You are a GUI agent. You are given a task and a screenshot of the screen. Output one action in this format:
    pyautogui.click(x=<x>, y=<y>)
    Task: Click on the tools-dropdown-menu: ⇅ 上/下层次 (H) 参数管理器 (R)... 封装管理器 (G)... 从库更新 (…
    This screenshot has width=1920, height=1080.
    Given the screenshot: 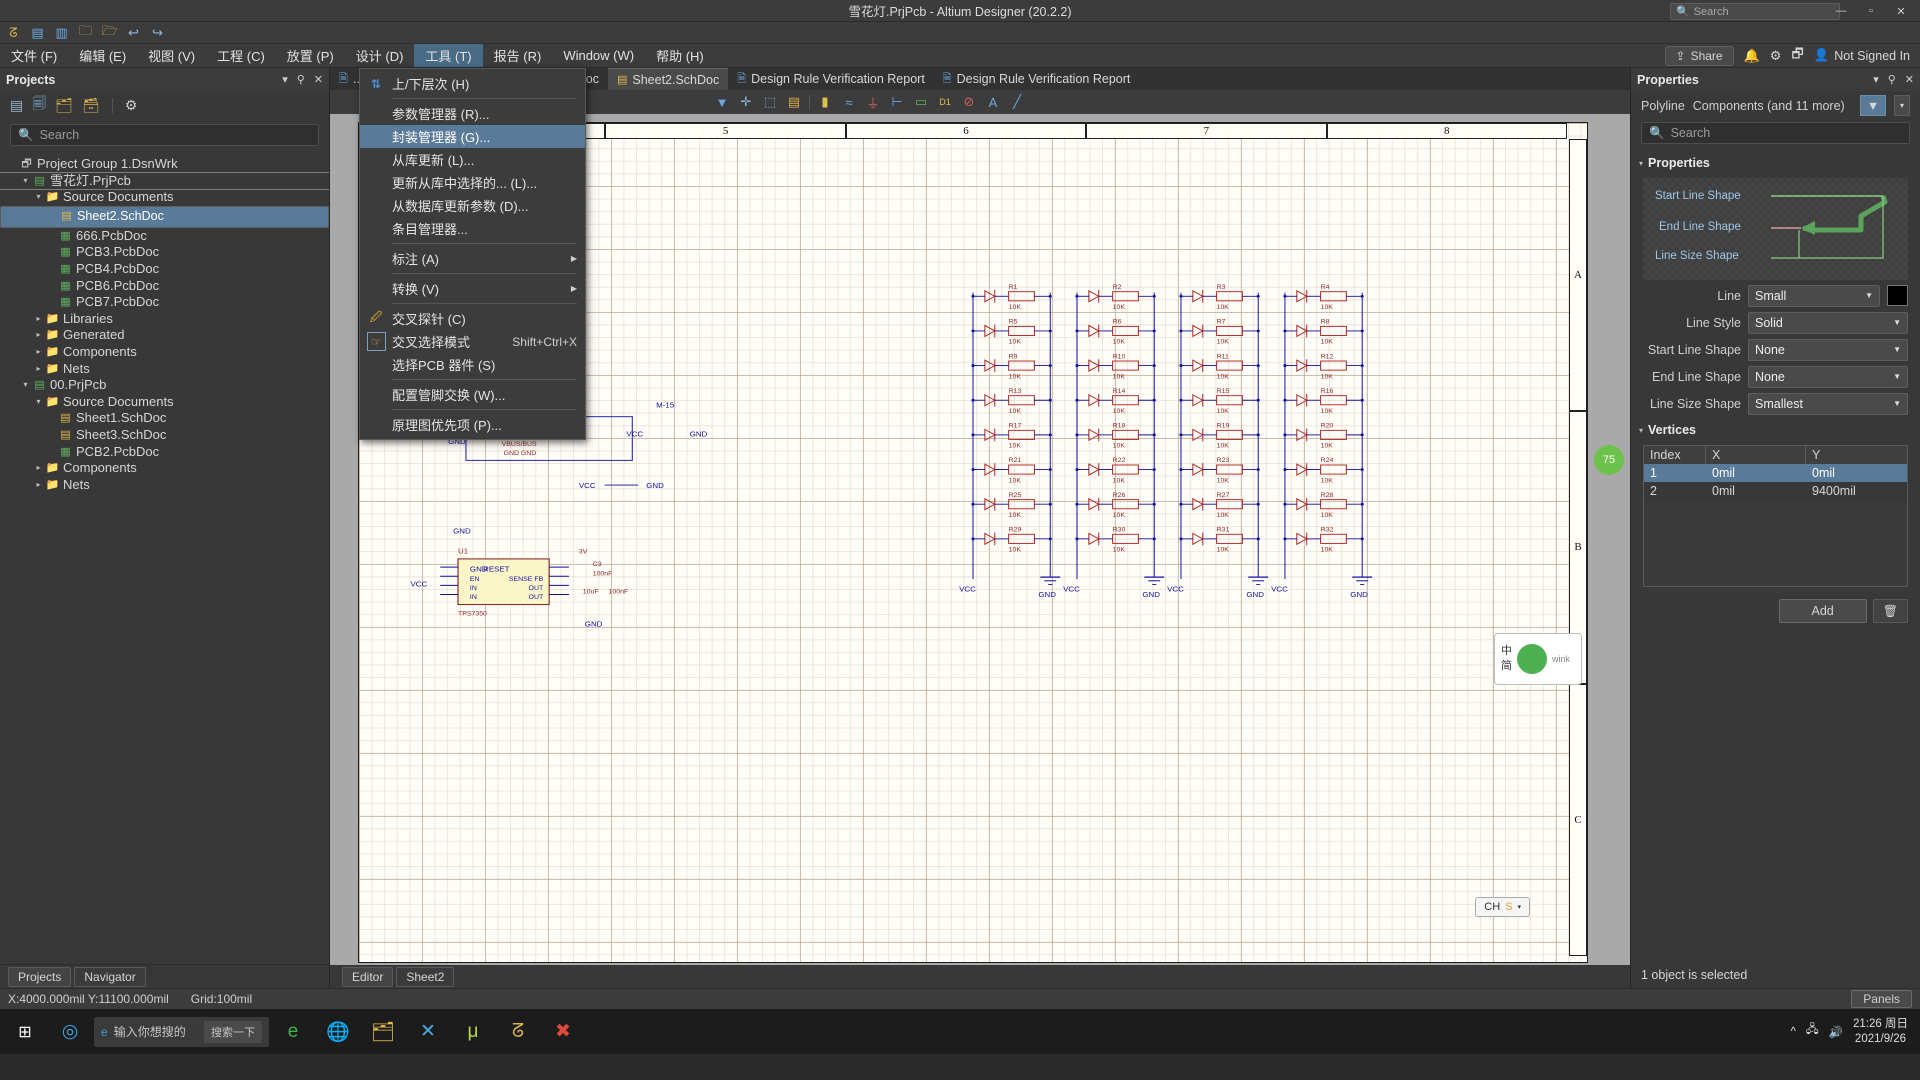 What is the action you would take?
    pyautogui.click(x=472, y=254)
    